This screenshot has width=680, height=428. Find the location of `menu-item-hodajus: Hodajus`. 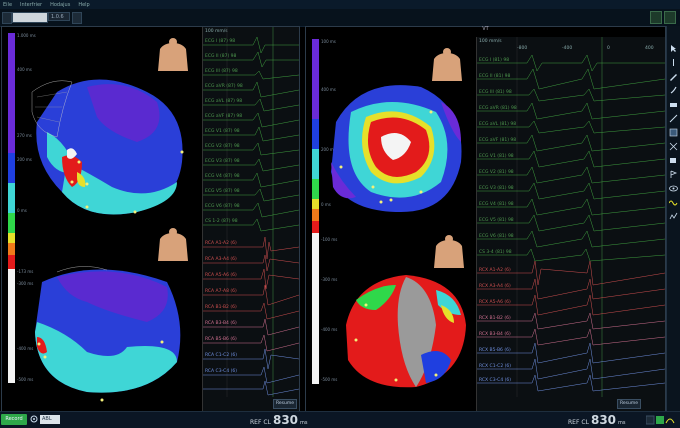

menu-item-hodajus: Hodajus is located at coordinates (60, 5).